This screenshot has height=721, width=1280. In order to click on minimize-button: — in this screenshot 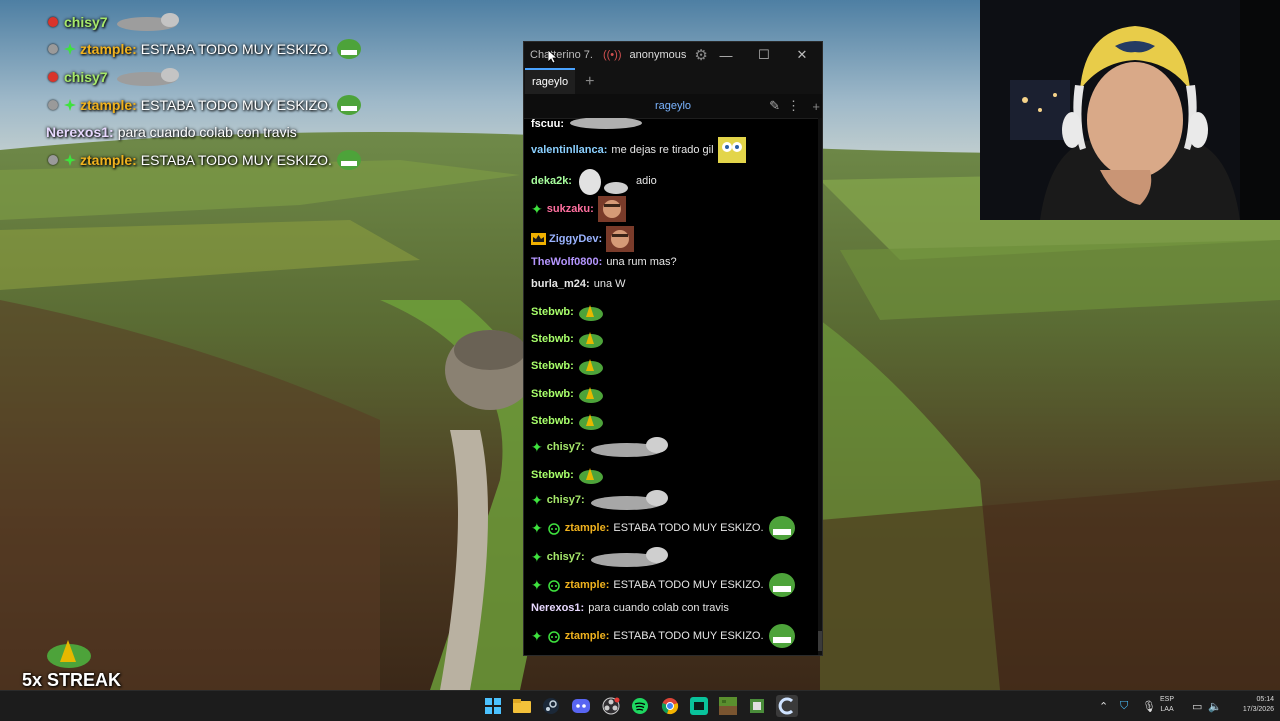, I will do `click(726, 55)`.